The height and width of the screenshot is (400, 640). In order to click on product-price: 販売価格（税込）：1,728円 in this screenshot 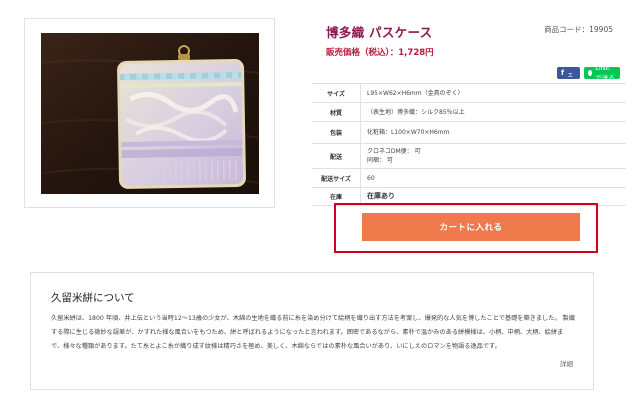, I will do `click(380, 52)`.